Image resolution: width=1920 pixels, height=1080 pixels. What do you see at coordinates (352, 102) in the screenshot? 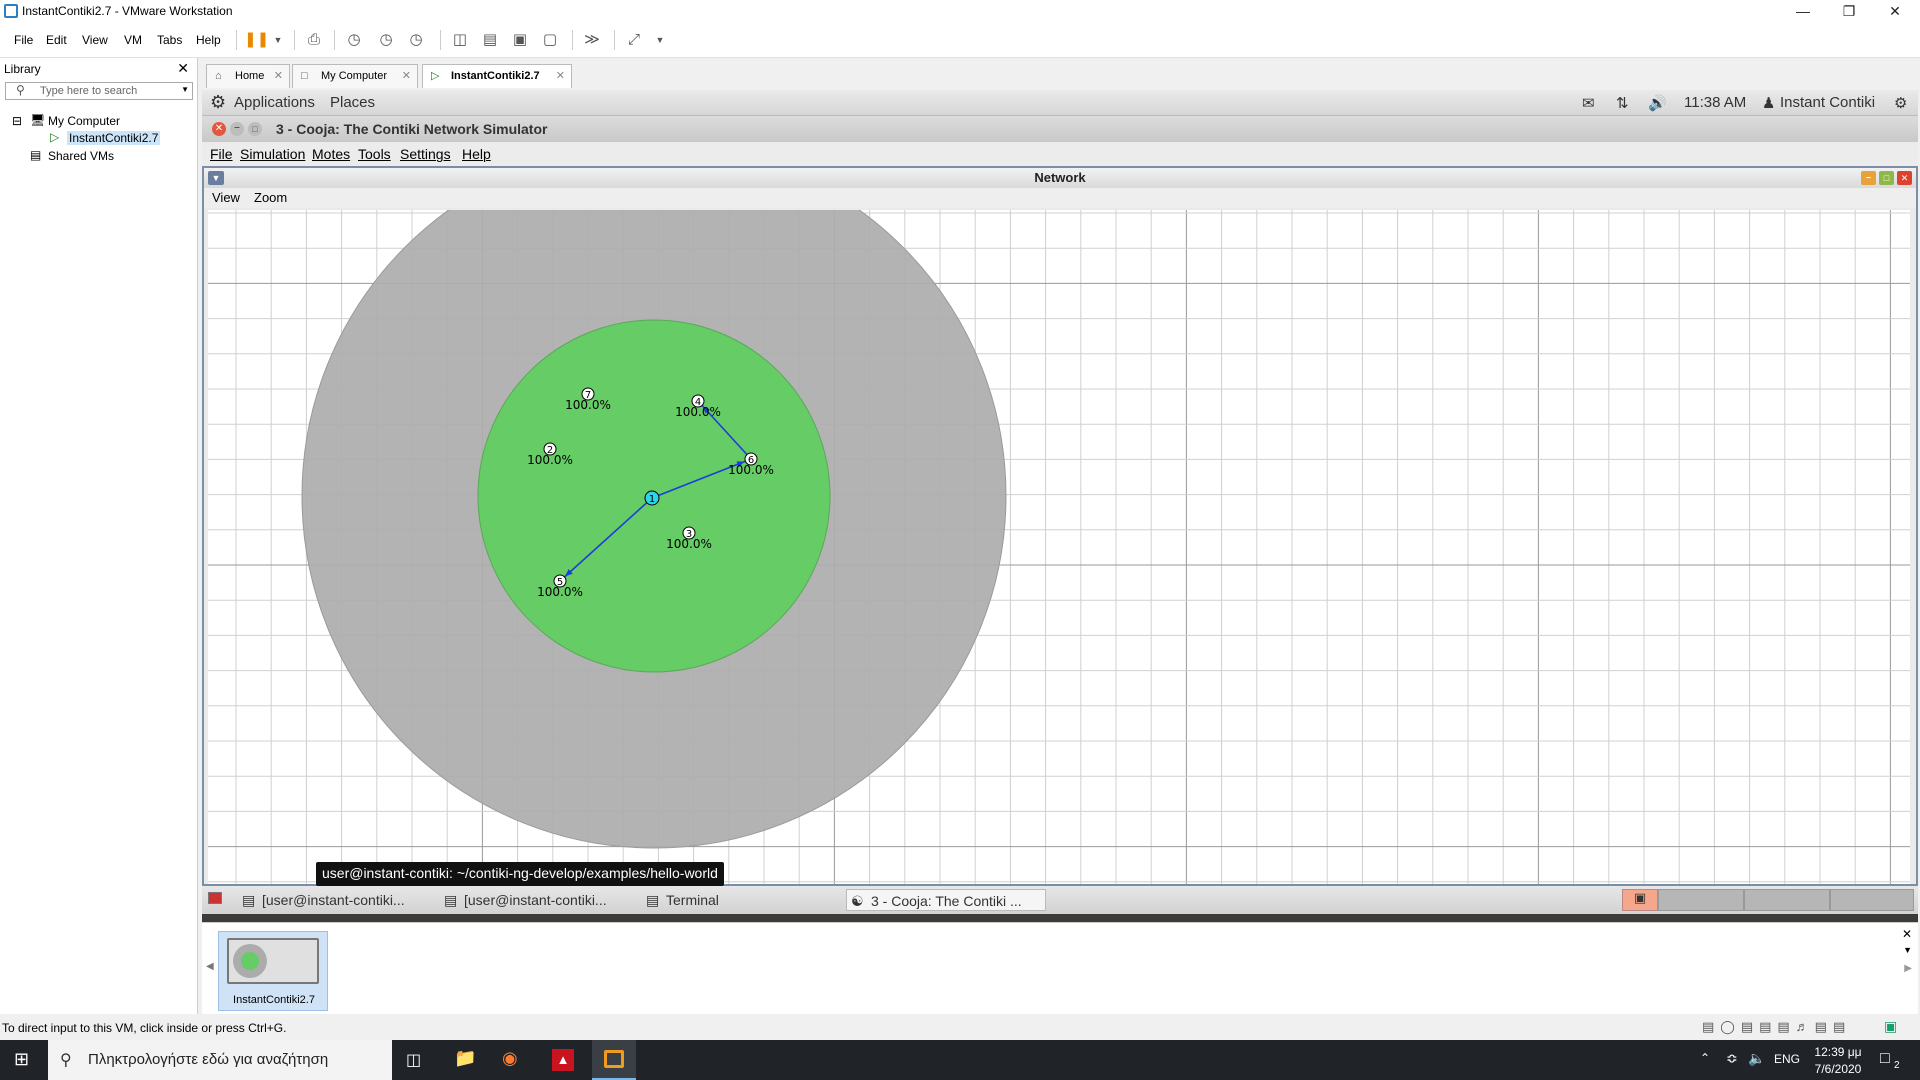
I see `menu-places: Places` at bounding box center [352, 102].